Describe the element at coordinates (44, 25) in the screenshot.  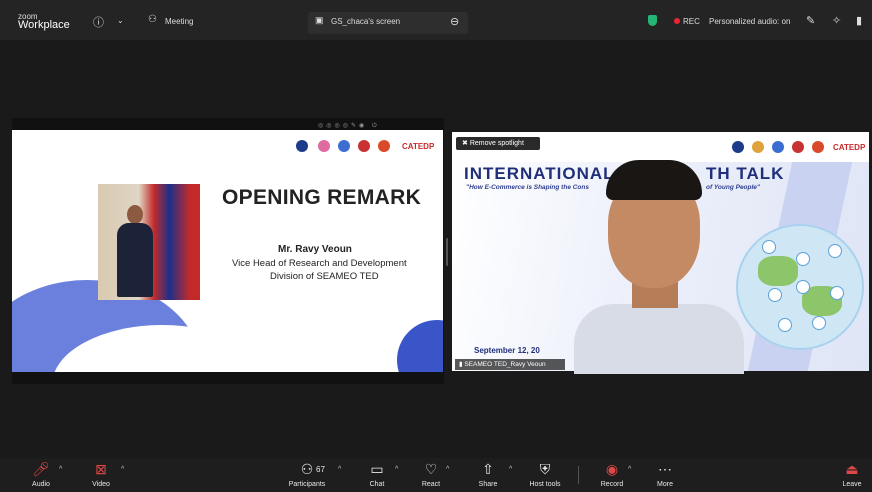
I see `logo-bottom: Workplace` at that location.